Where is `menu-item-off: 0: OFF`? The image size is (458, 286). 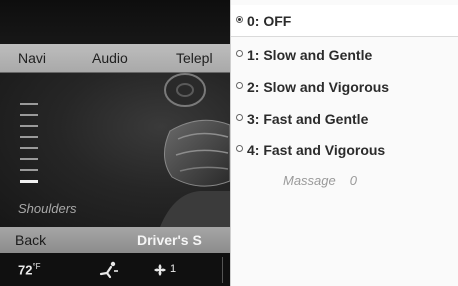 menu-item-off: 0: OFF is located at coordinates (344, 21).